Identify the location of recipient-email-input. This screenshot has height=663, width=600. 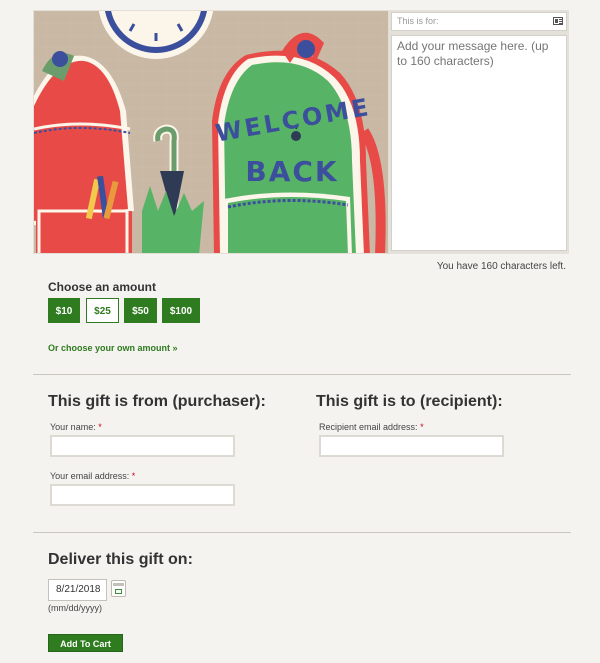
(411, 446).